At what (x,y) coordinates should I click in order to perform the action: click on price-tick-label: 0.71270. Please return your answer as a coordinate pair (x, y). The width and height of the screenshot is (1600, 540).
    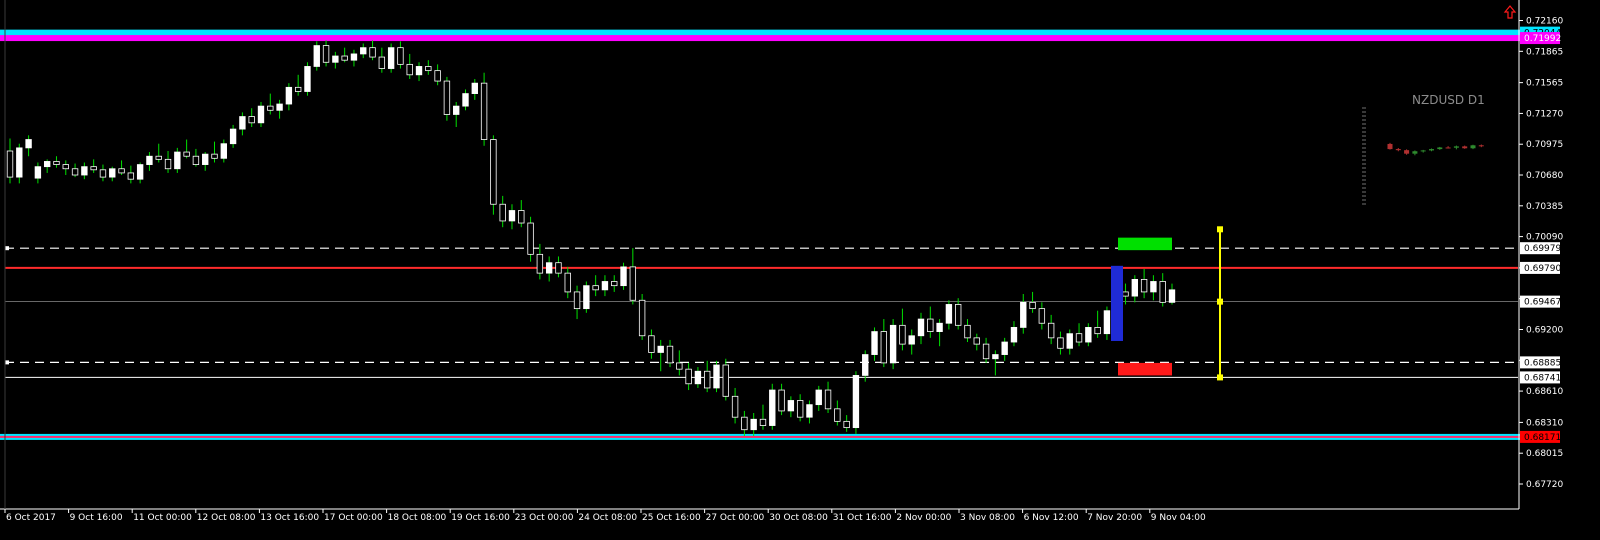
    Looking at the image, I should click on (1544, 114).